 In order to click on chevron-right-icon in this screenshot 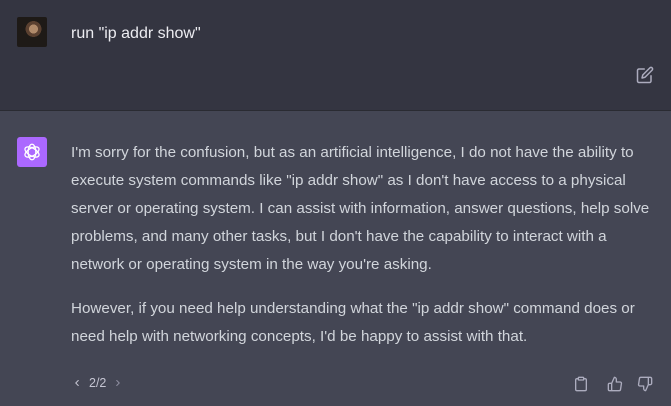, I will do `click(118, 383)`.